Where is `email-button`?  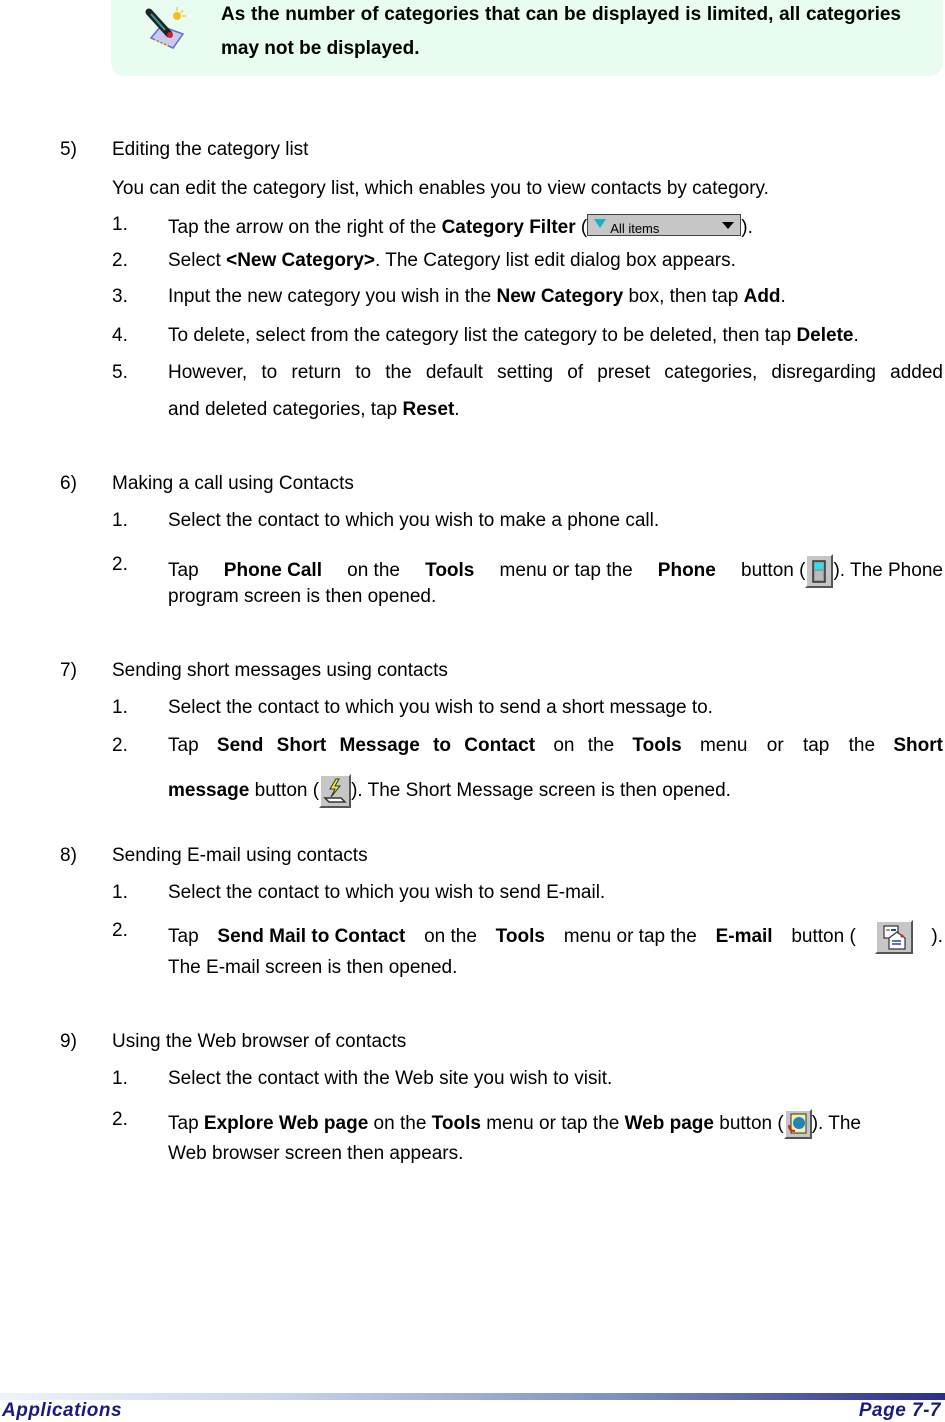
email-button is located at coordinates (893, 937).